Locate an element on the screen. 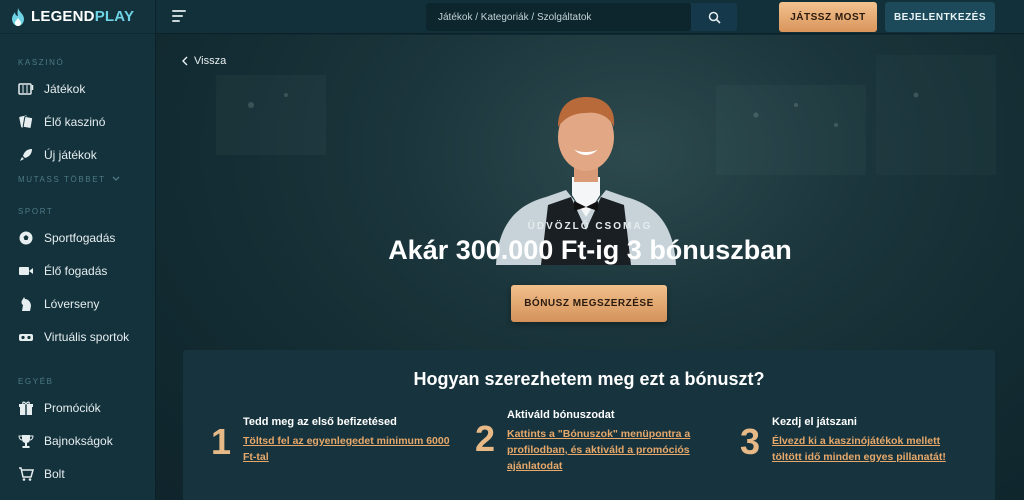 This screenshot has width=1024, height=500. brand-part2: PLAY is located at coordinates (114, 16).